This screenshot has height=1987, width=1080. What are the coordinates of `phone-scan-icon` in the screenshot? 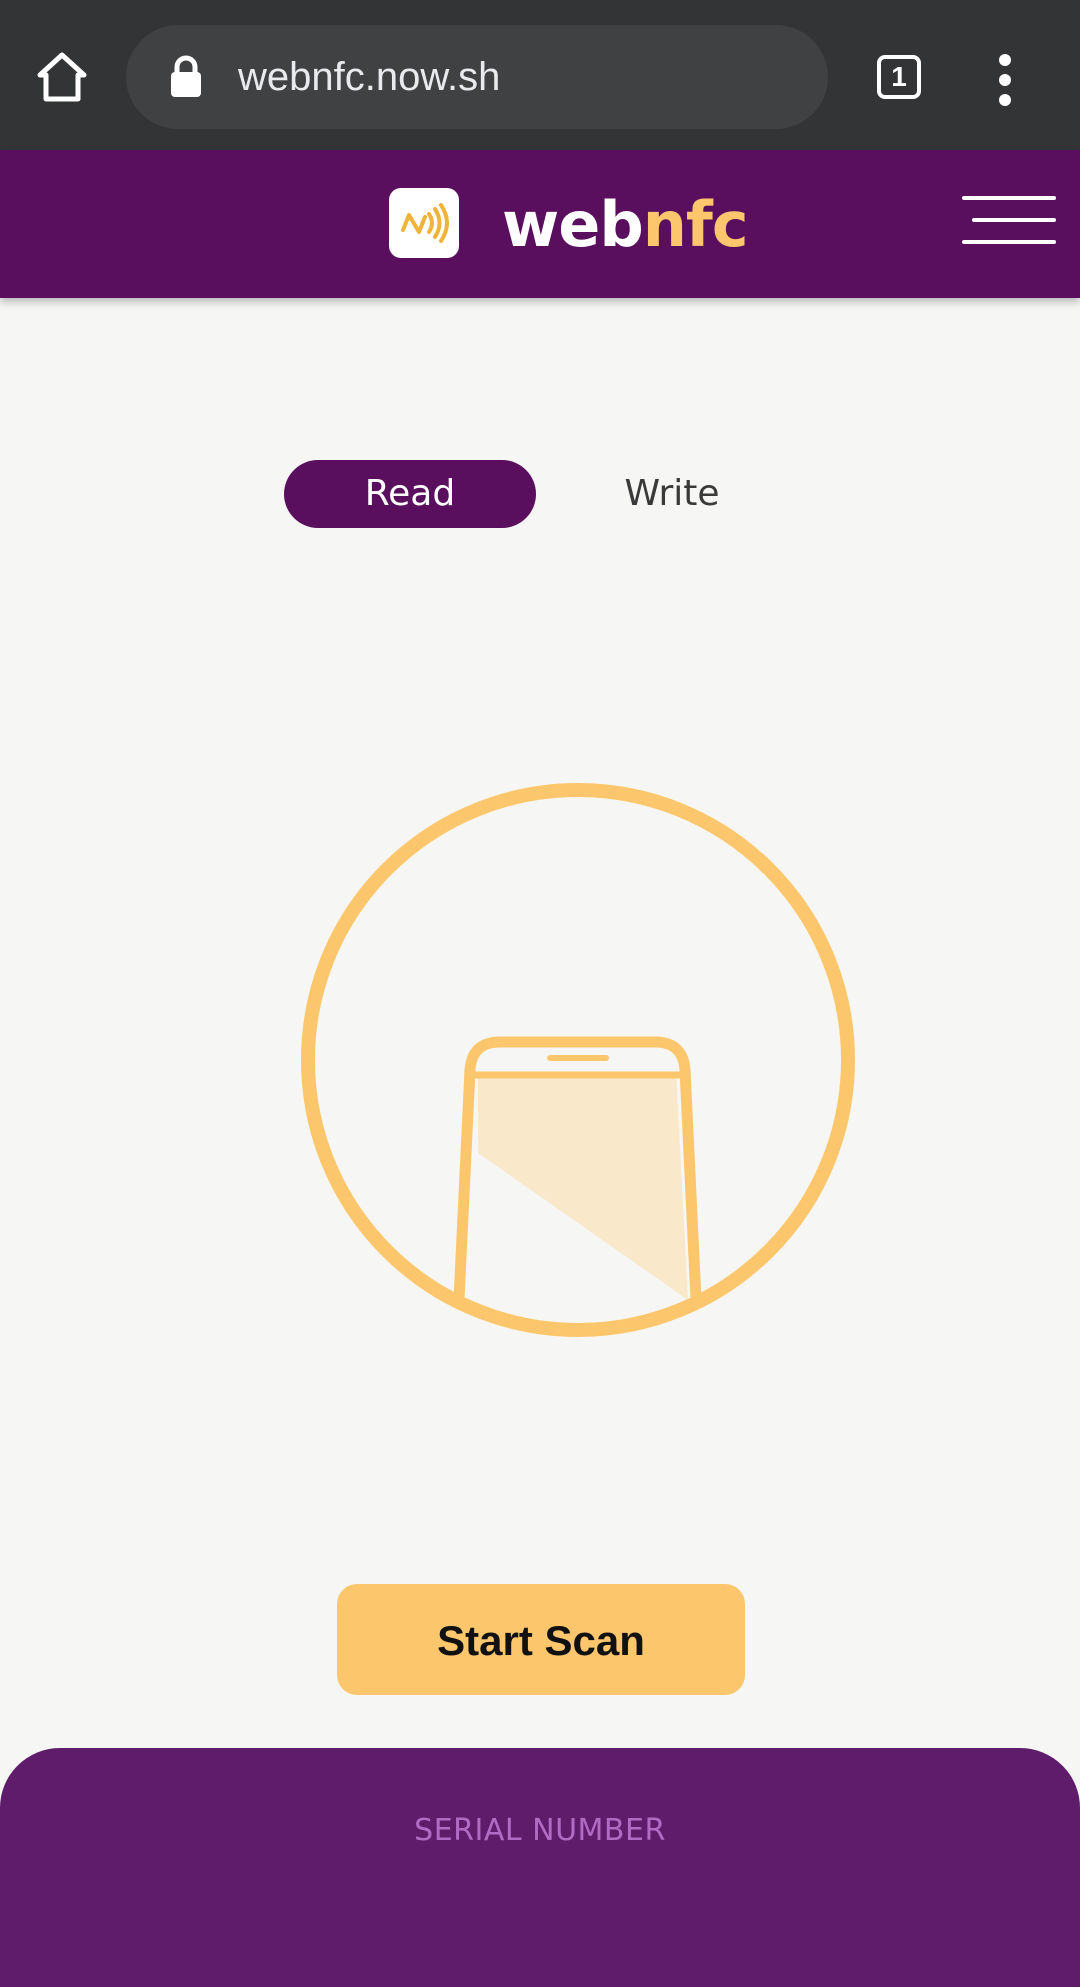 It's located at (578, 1060).